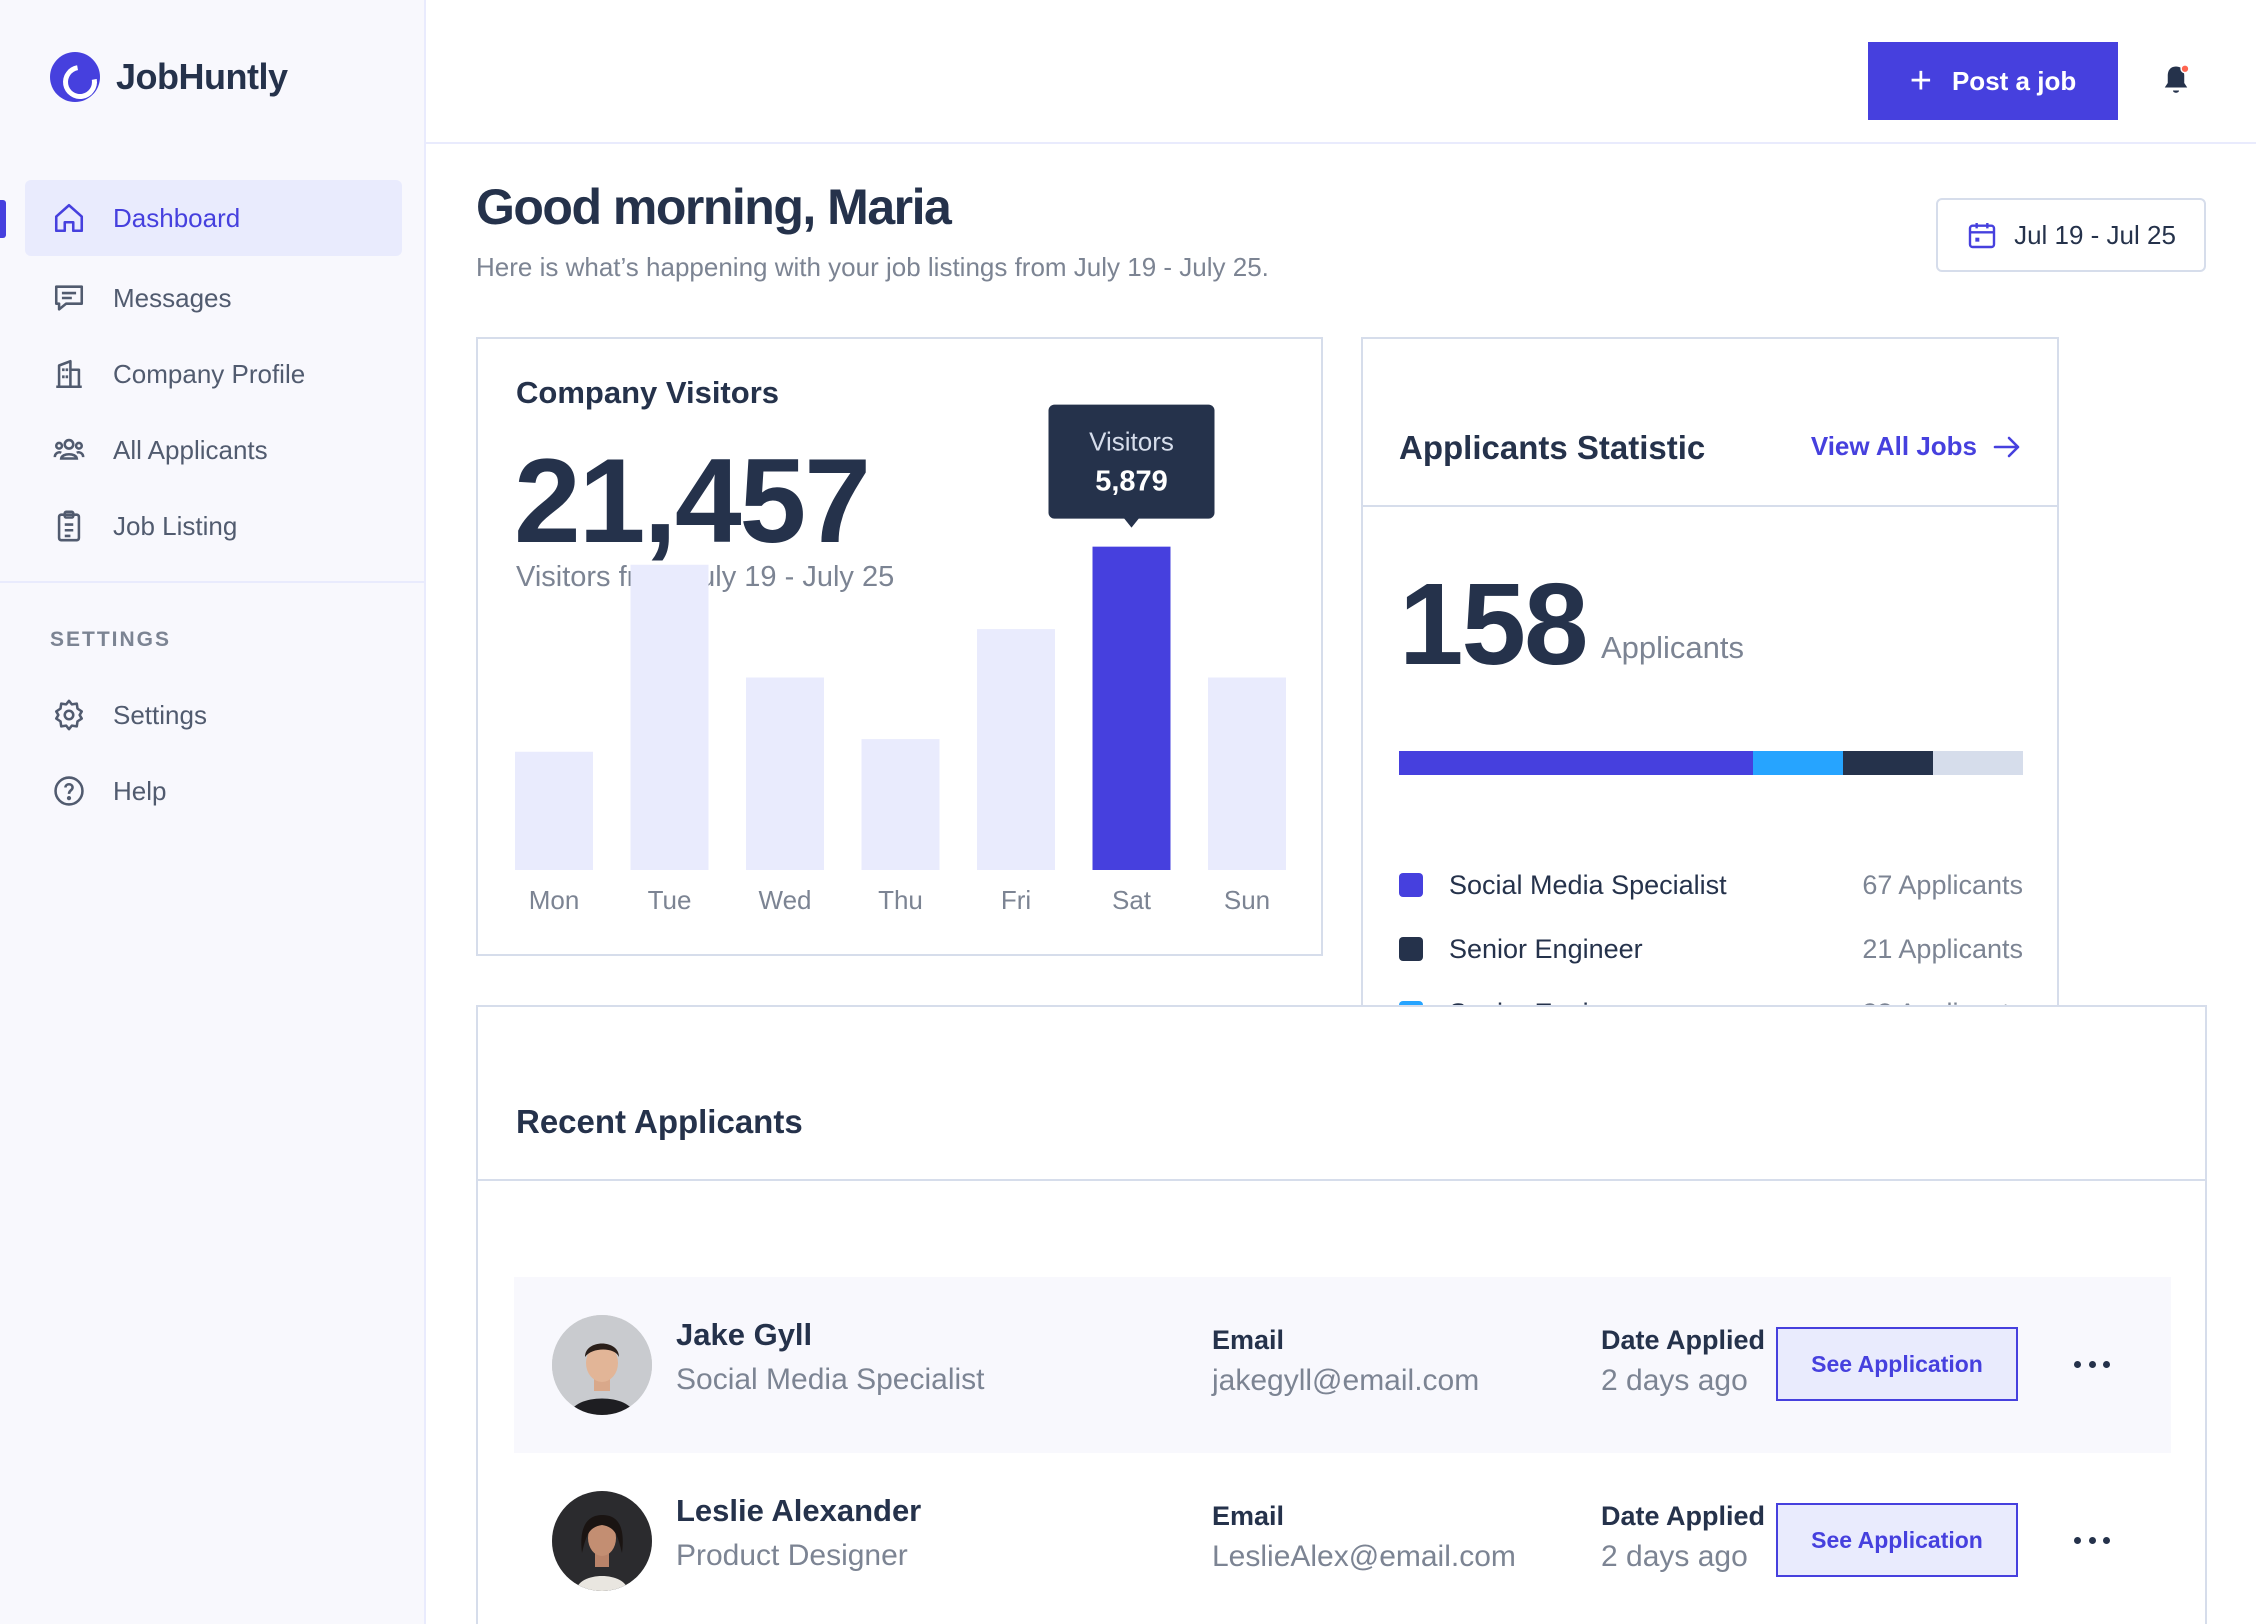  What do you see at coordinates (2071, 235) in the screenshot?
I see `date-range-picker: Jul 19 - Jul 25` at bounding box center [2071, 235].